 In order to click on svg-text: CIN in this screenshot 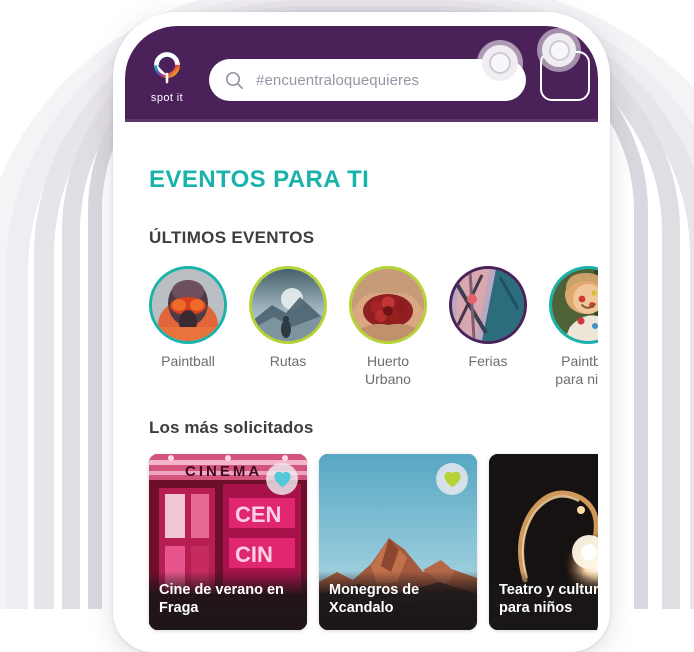, I will do `click(254, 554)`.